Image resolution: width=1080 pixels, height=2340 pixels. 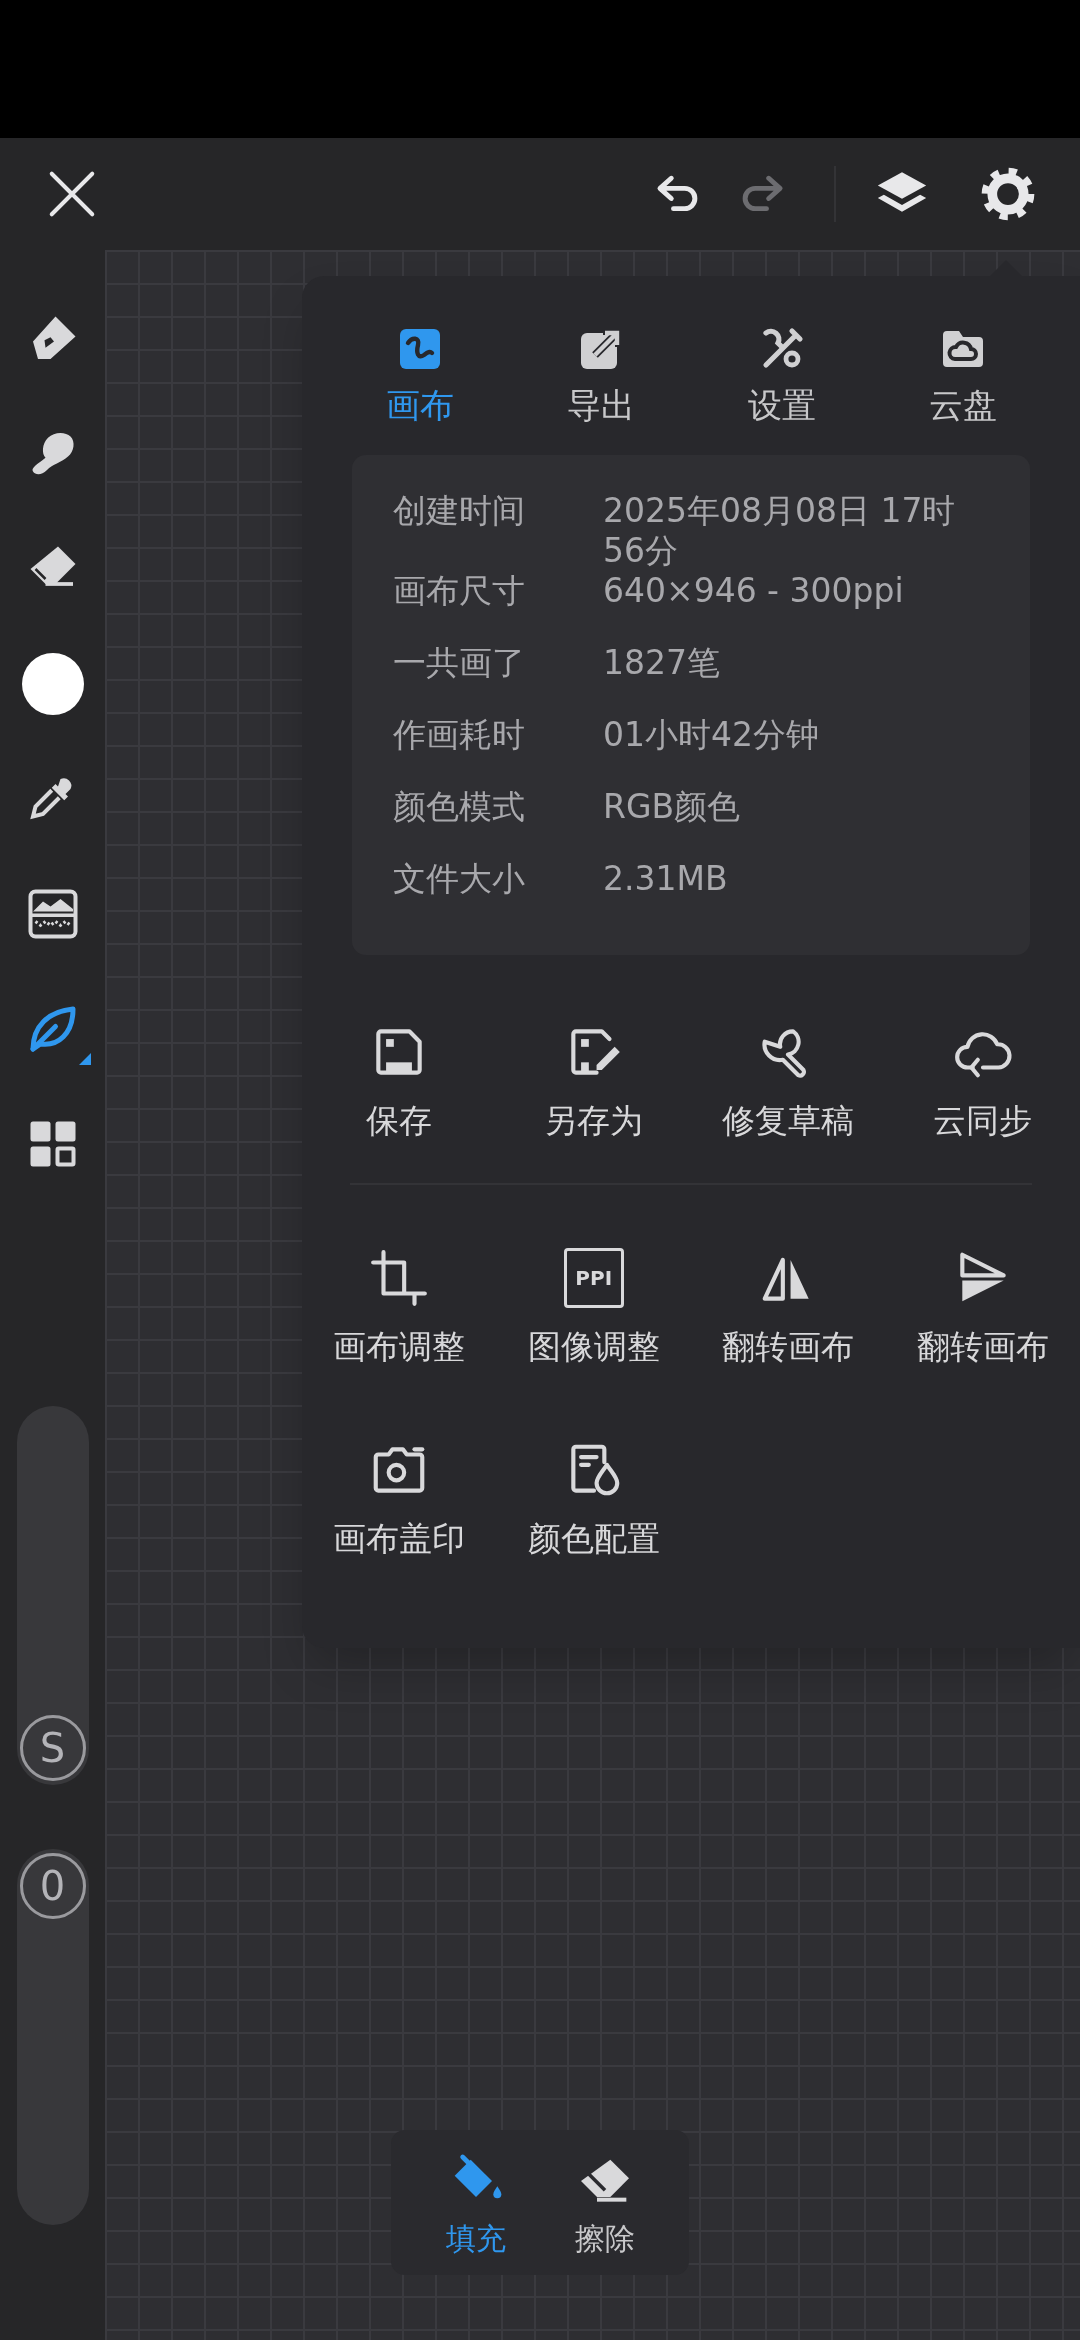 What do you see at coordinates (593, 1081) in the screenshot?
I see `menu-action: 另存为` at bounding box center [593, 1081].